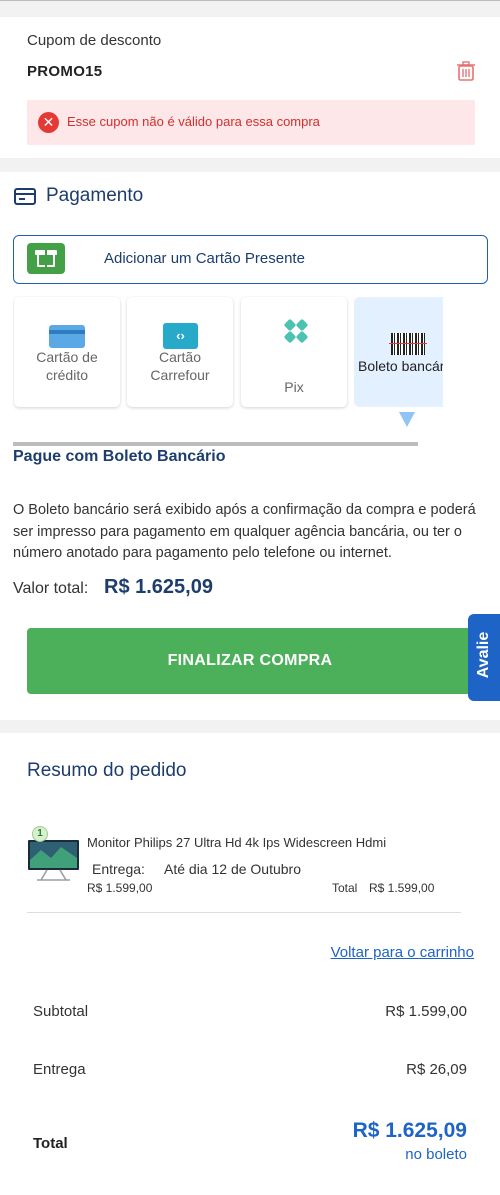 The image size is (500, 1195). What do you see at coordinates (407, 419) in the screenshot?
I see `selected-tab-indicator` at bounding box center [407, 419].